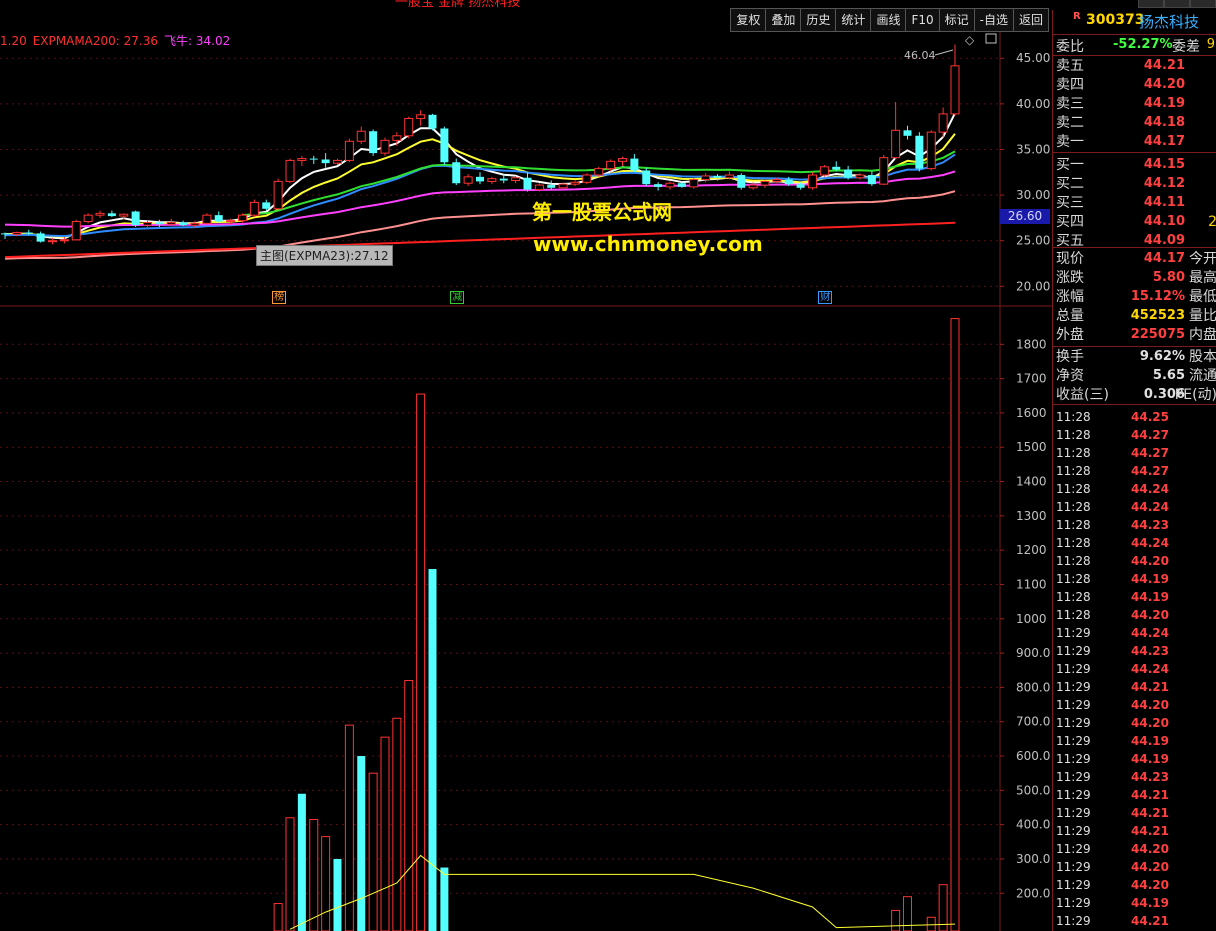 The height and width of the screenshot is (931, 1216). Describe the element at coordinates (1070, 335) in the screenshot. I see `stat-label: 外盘` at that location.